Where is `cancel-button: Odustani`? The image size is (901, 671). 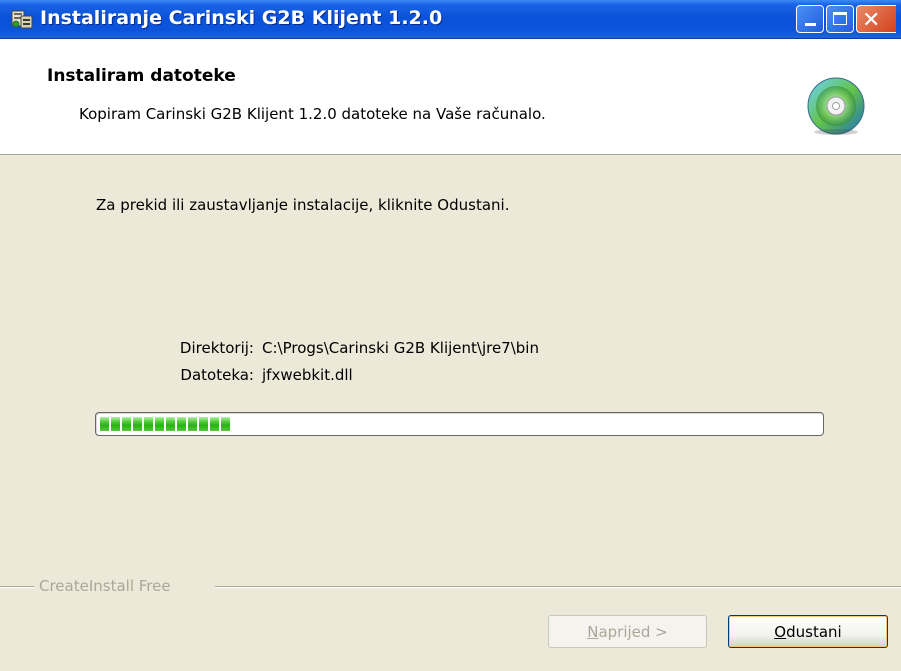
cancel-button: Odustani is located at coordinates (808, 631).